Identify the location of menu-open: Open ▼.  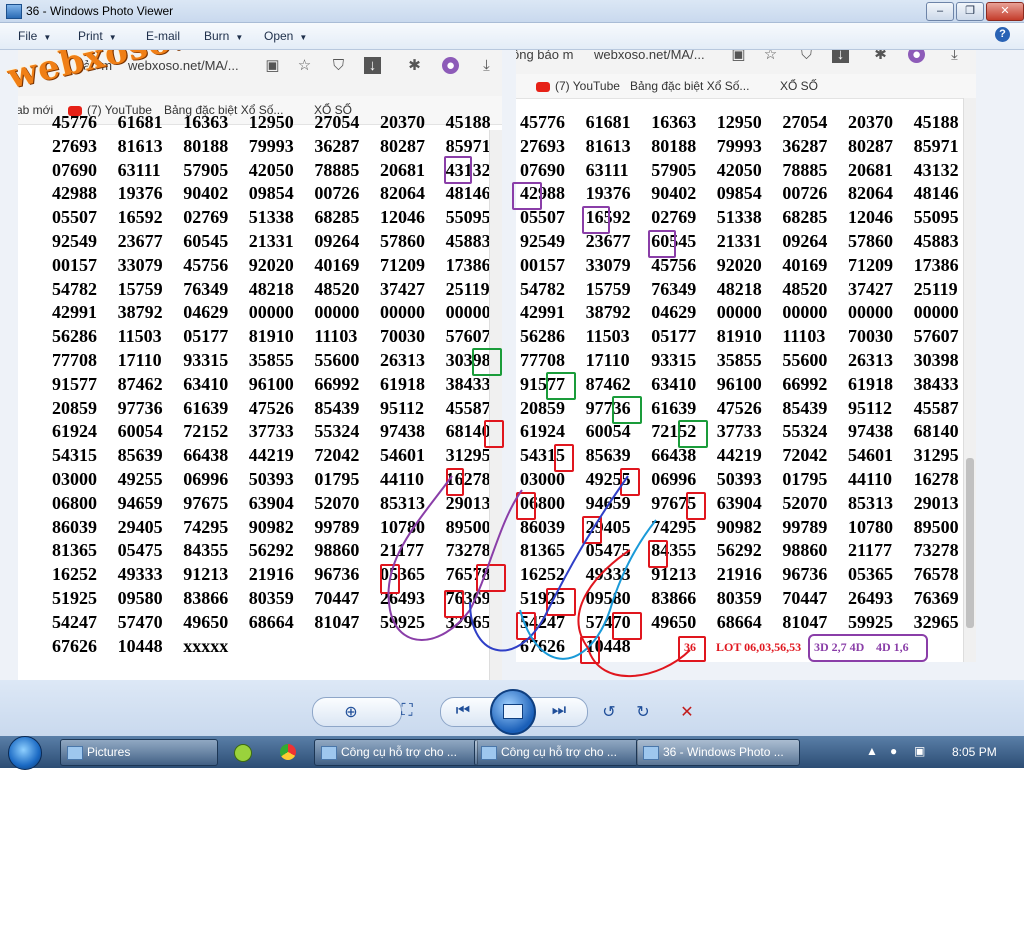
(285, 36).